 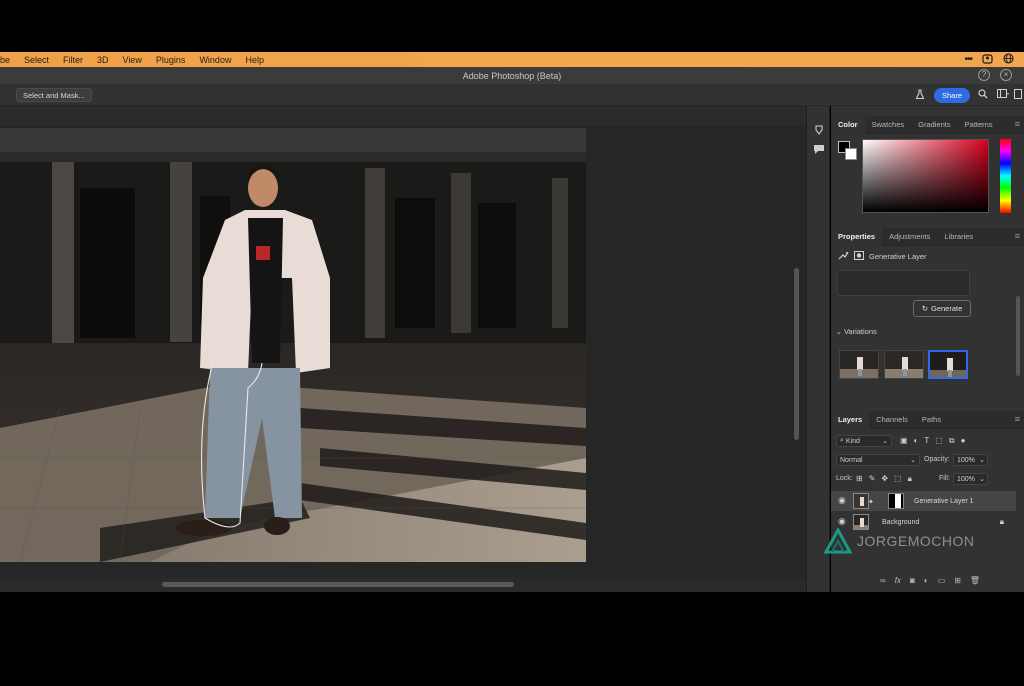 I want to click on prompt-input, so click(x=903, y=283).